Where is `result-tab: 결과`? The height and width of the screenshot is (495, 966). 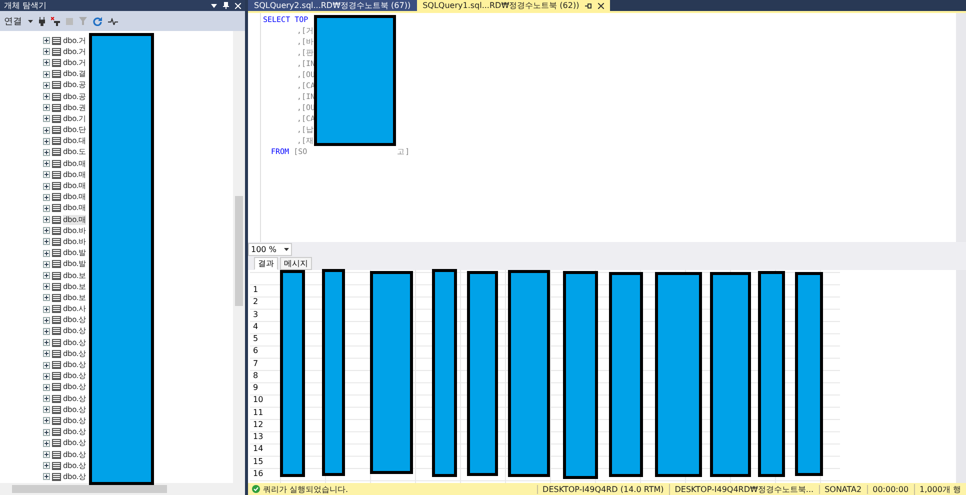 result-tab: 결과 is located at coordinates (266, 263).